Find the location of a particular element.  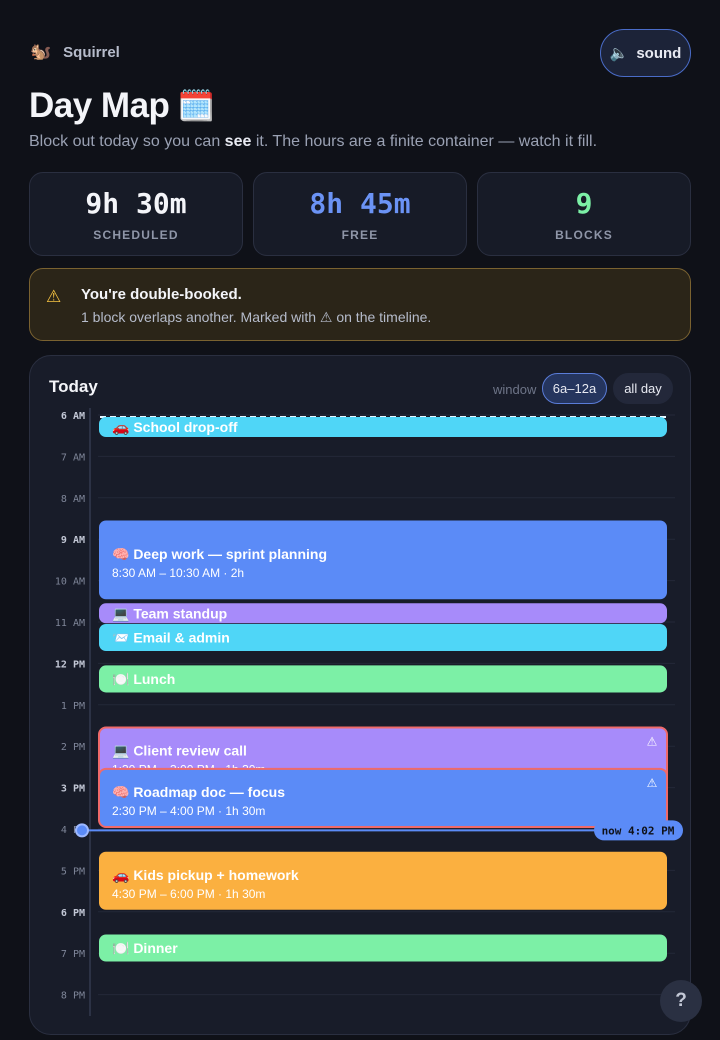

block-title: 💻 Client review call is located at coordinates (179, 751).